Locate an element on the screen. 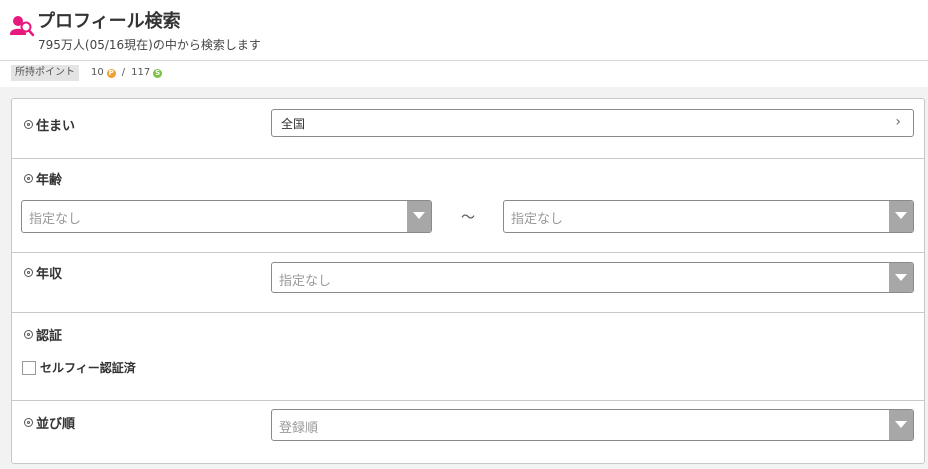 Image resolution: width=928 pixels, height=469 pixels. sort-select-value: 登録順 is located at coordinates (299, 428).